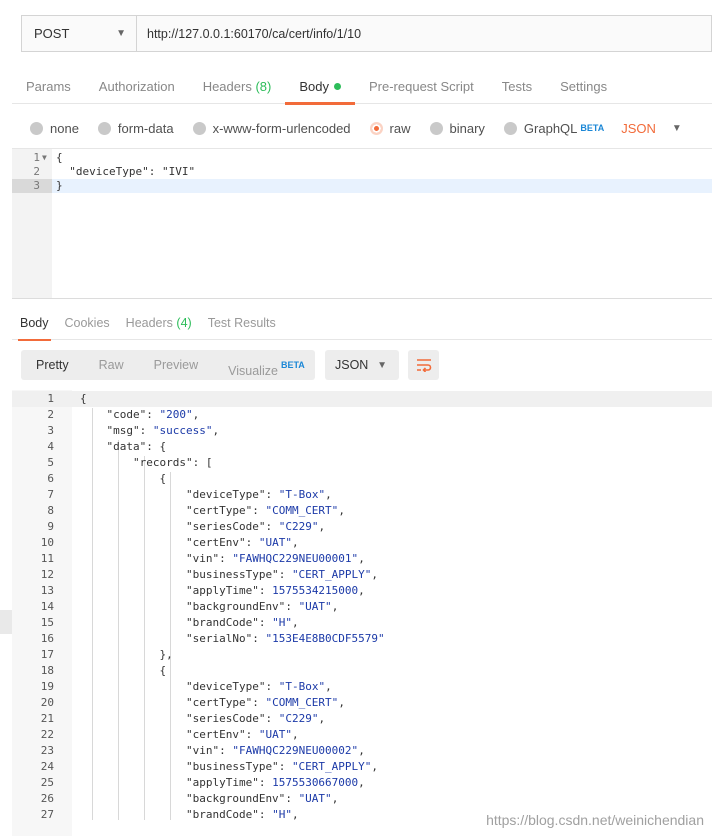  I want to click on tab-params: Params, so click(48, 85).